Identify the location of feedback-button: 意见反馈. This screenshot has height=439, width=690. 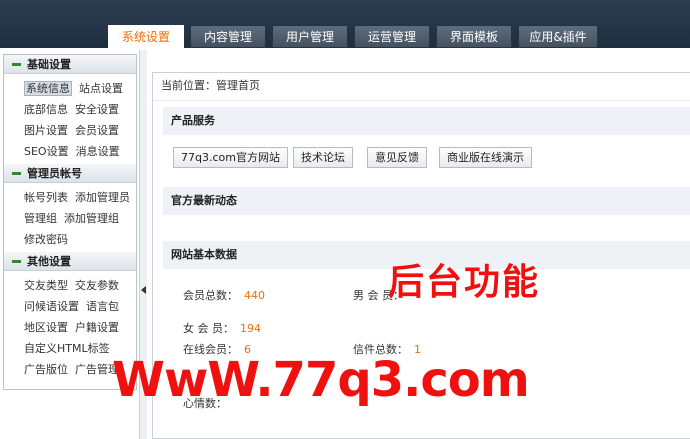
(397, 157).